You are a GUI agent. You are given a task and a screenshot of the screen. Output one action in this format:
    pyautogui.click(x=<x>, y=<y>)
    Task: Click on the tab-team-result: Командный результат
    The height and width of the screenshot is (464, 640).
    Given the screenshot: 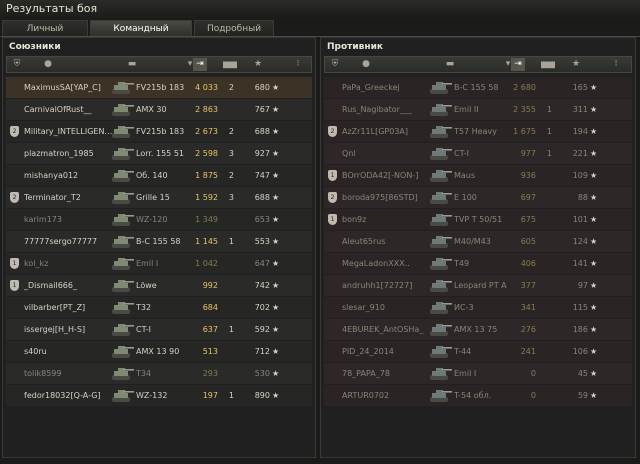 What is the action you would take?
    pyautogui.click(x=141, y=35)
    